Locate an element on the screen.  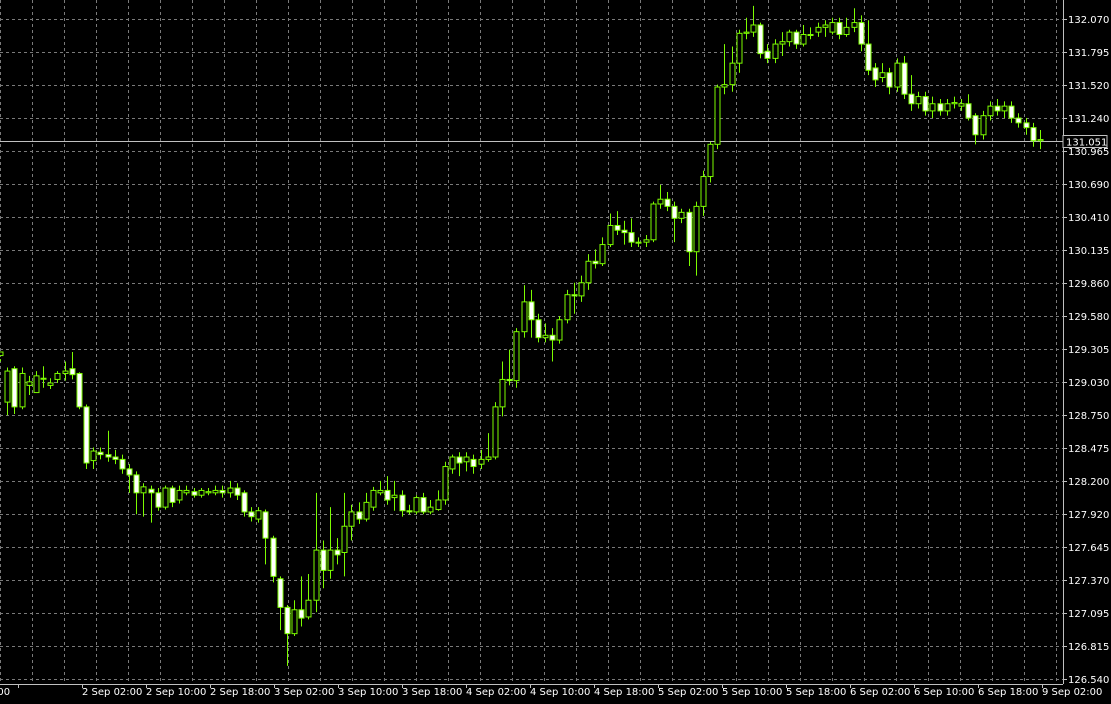
x-tick-label: 3 Sep 10:00 is located at coordinates (368, 692).